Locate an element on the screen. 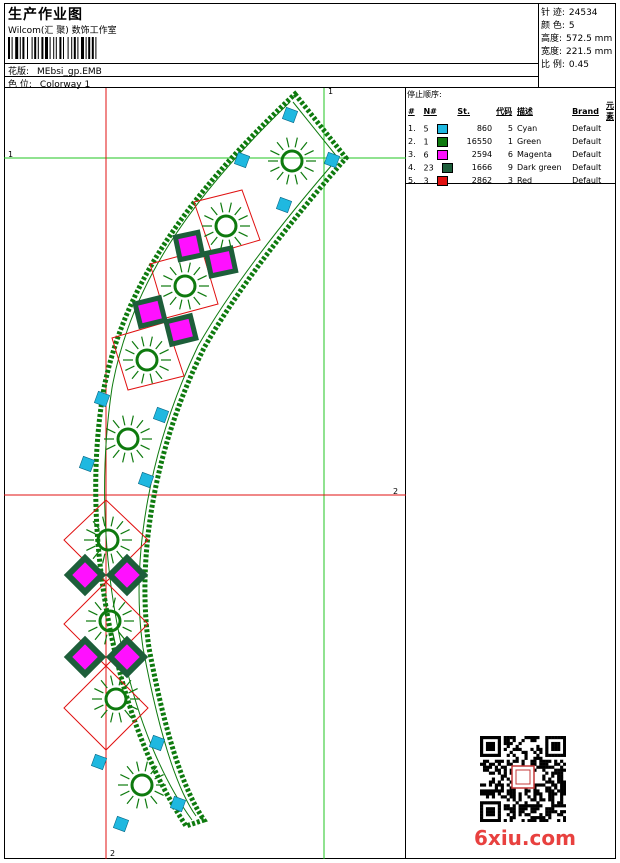 The width and height of the screenshot is (620, 863). row-code: 5 is located at coordinates (510, 128).